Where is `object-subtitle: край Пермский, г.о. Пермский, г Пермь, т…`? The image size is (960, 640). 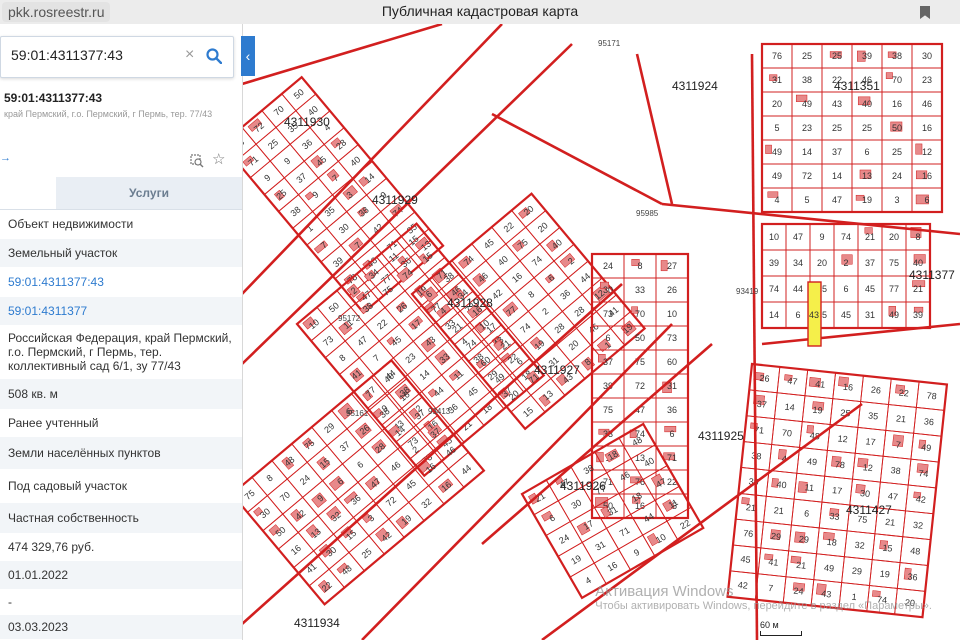
object-subtitle: край Пермский, г.о. Пермский, г Пермь, т… is located at coordinates (108, 114).